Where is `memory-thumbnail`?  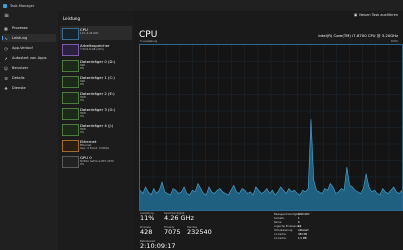
memory-thumbnail is located at coordinates (70, 50).